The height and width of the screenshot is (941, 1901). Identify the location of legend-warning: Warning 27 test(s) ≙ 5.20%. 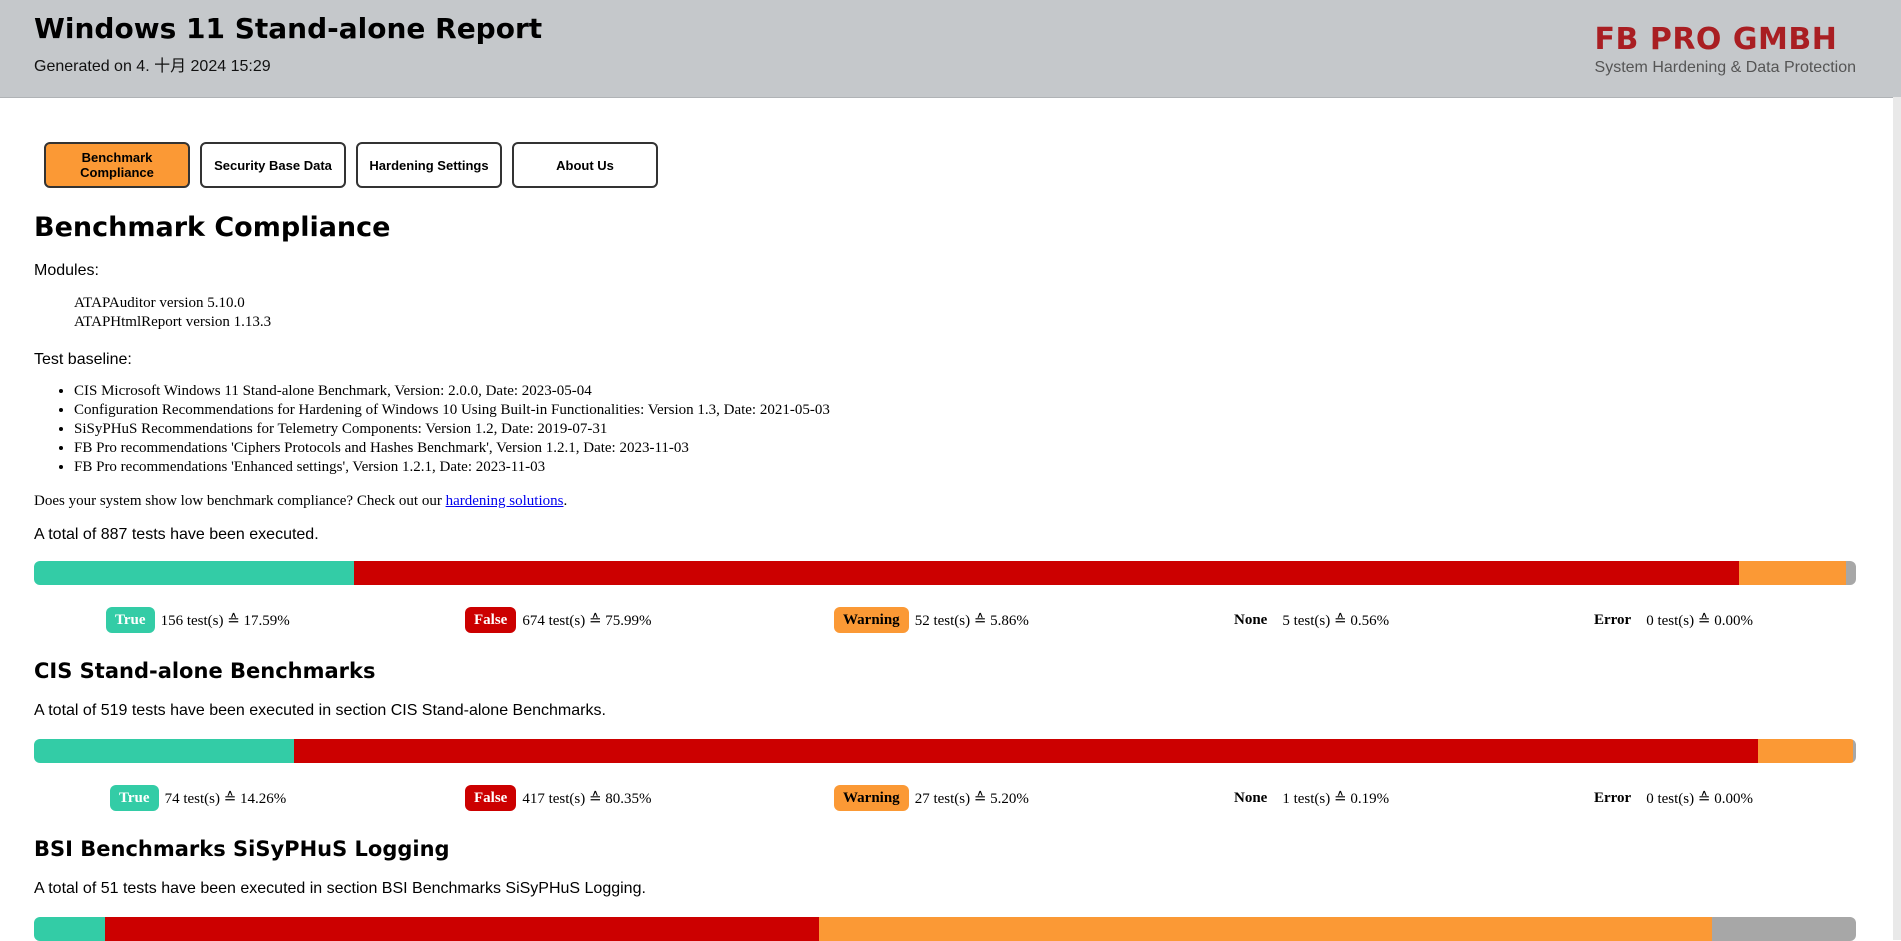
(931, 798).